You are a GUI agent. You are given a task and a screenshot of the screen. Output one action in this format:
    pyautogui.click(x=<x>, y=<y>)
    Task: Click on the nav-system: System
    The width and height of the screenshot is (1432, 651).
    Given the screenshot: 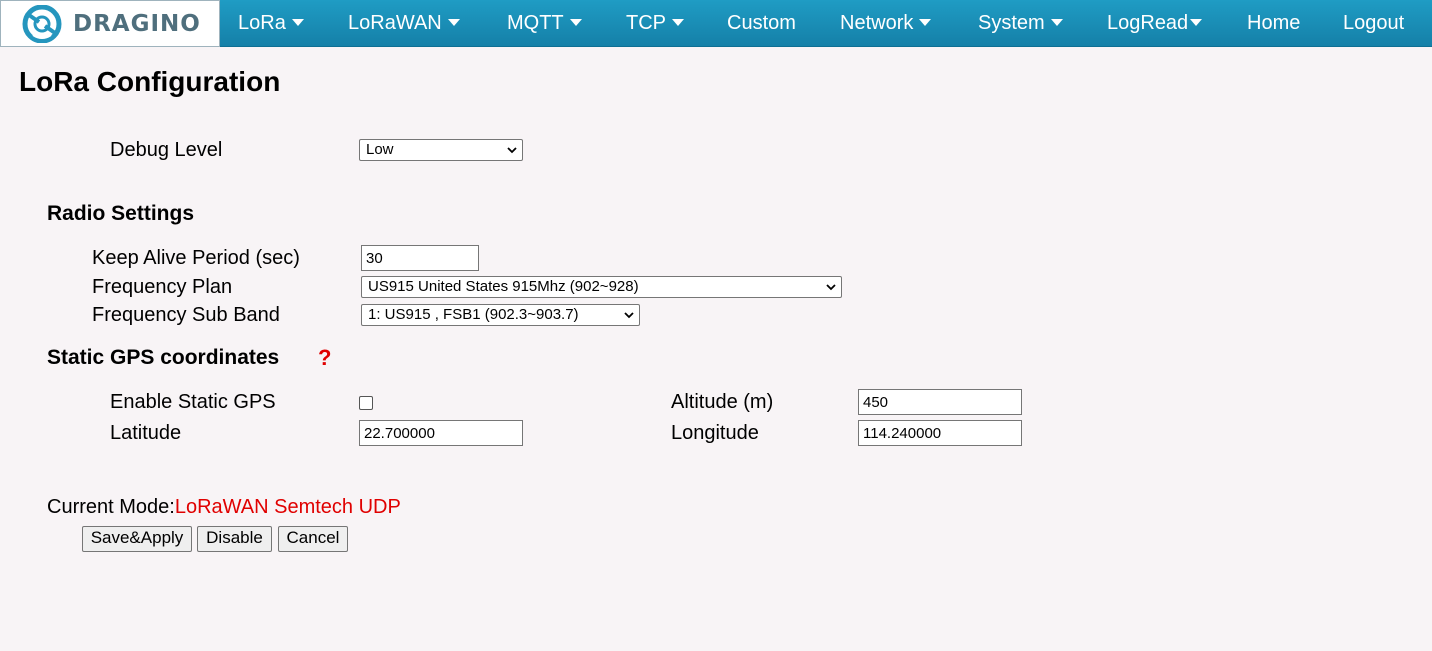 What is the action you would take?
    pyautogui.click(x=1020, y=23)
    